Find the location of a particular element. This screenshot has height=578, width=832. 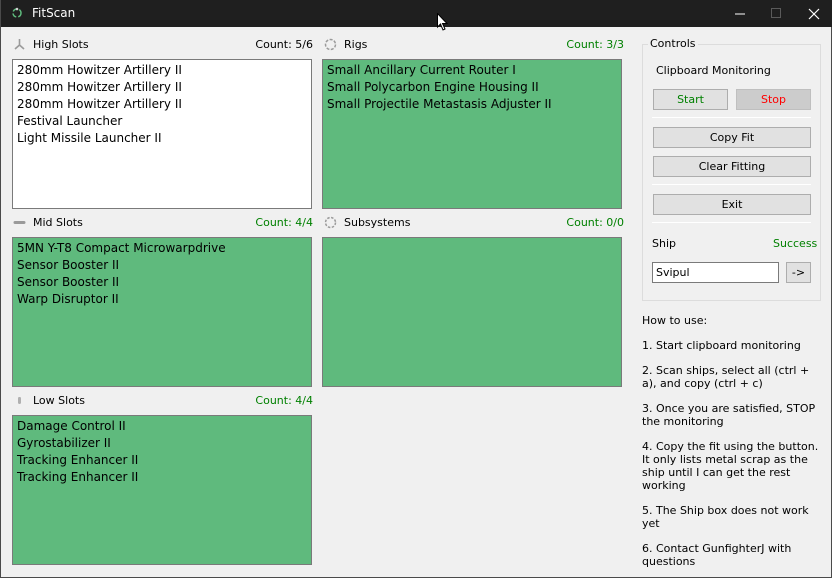

list-item: Damage Control II is located at coordinates (162, 426).